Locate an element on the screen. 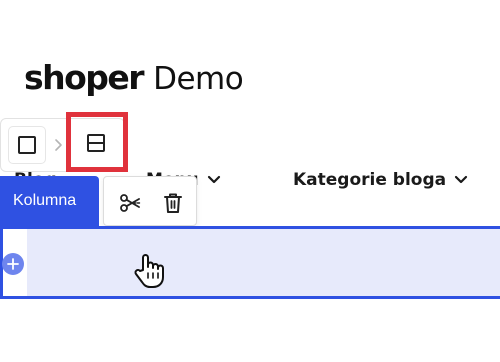 This screenshot has height=362, width=500. square-icon is located at coordinates (27, 145).